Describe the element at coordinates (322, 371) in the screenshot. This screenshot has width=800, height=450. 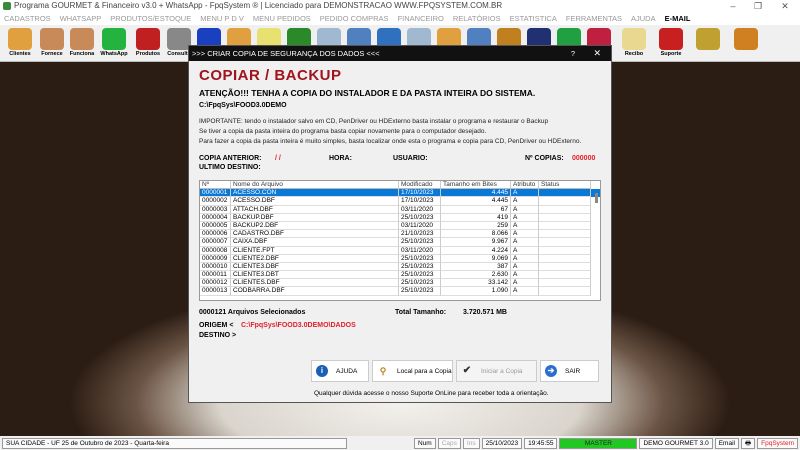
I see `info-icon: i` at that location.